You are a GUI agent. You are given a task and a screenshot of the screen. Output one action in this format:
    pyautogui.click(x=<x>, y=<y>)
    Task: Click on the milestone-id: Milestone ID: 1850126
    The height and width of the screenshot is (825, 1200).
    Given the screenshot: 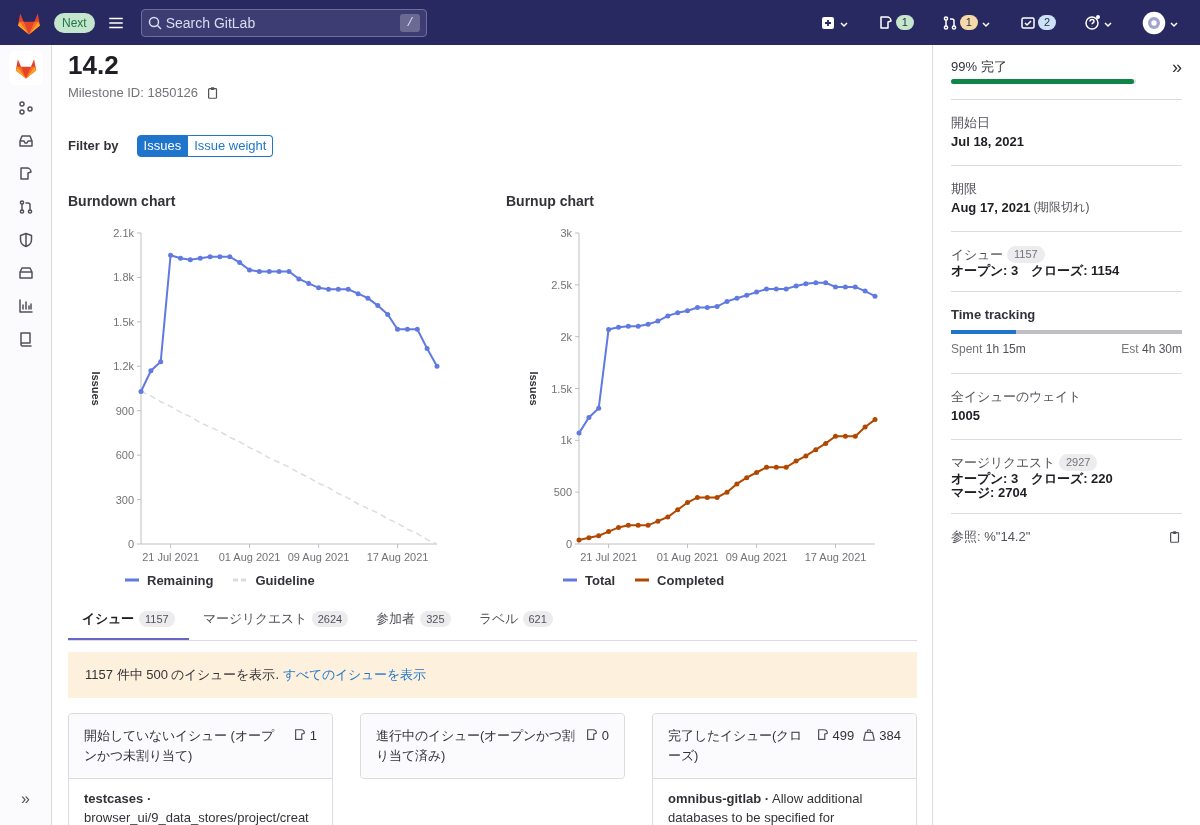 What is the action you would take?
    pyautogui.click(x=133, y=93)
    